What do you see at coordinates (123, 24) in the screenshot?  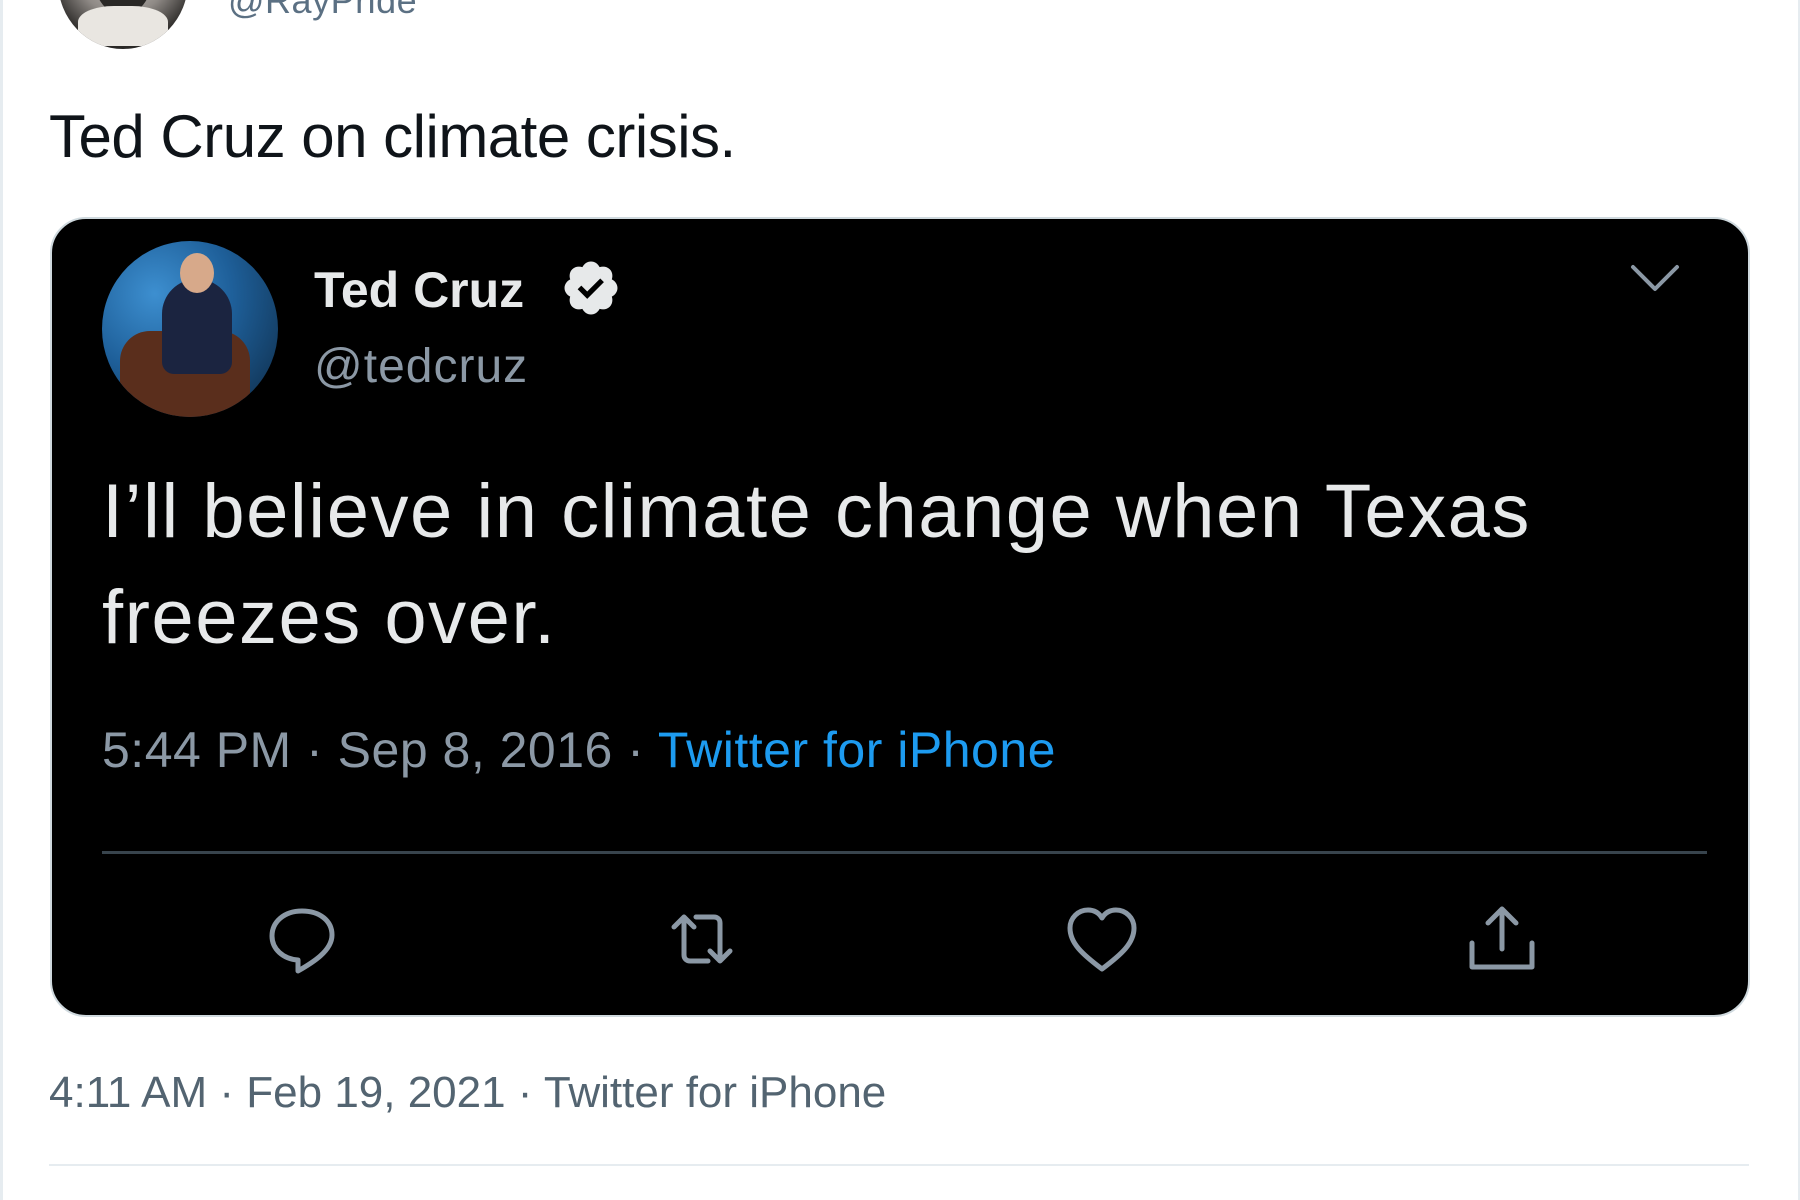 I see `author-avatar` at bounding box center [123, 24].